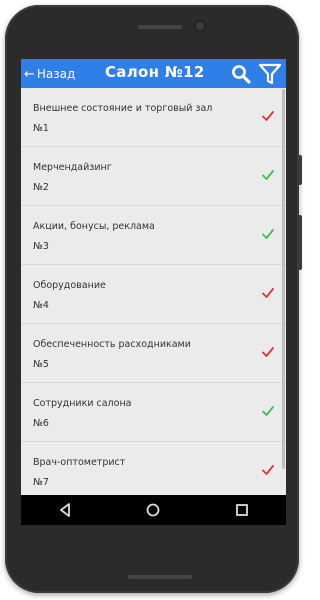 This screenshot has width=320, height=600. I want to click on recents-square-icon, so click(241, 510).